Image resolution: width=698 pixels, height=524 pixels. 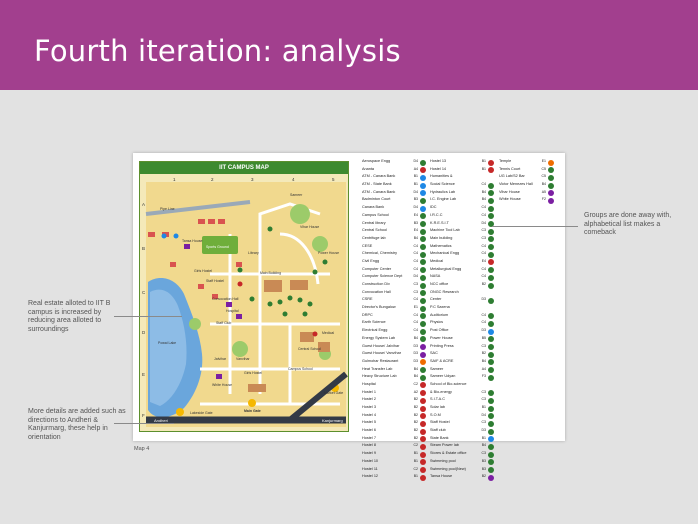 What do you see at coordinates (462, 186) in the screenshot?
I see `index-entry: Social Science C4` at bounding box center [462, 186].